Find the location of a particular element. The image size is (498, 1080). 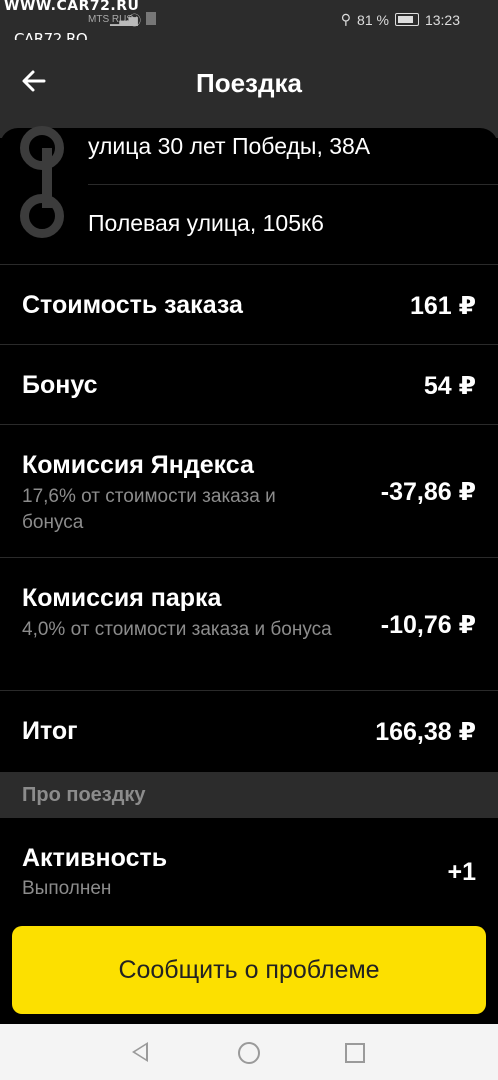

total-row: Итог 166,38 ₽ is located at coordinates (249, 731).